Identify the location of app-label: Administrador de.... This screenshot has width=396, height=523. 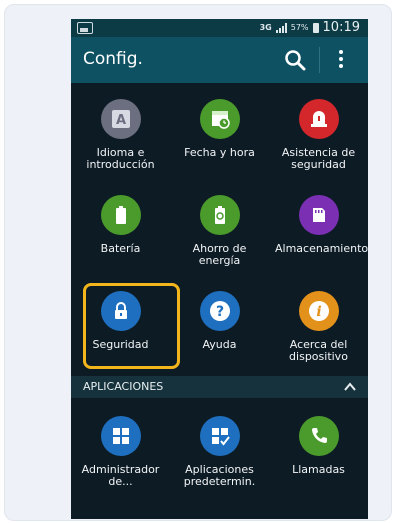
(120, 475).